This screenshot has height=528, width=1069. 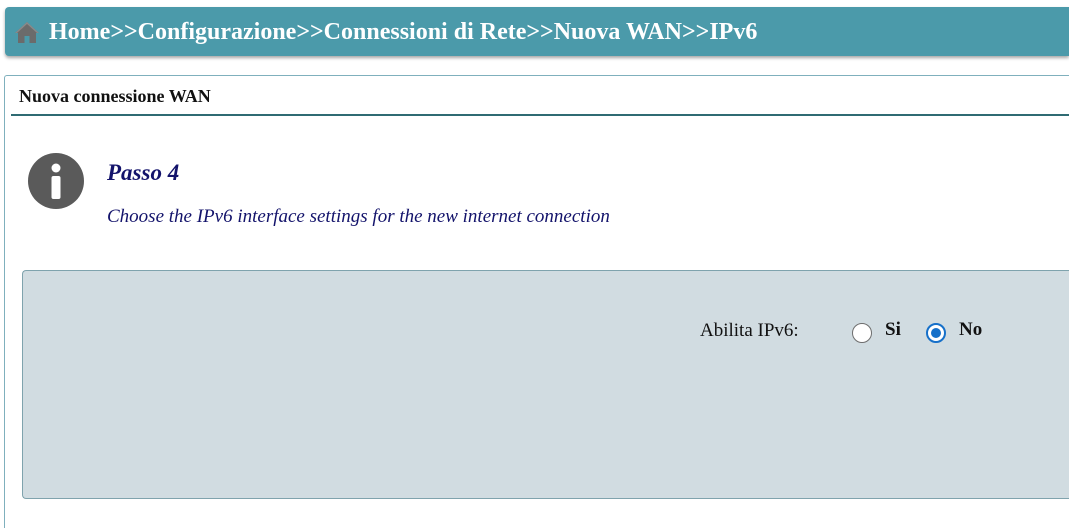 What do you see at coordinates (862, 333) in the screenshot?
I see `ipv6-si-radio` at bounding box center [862, 333].